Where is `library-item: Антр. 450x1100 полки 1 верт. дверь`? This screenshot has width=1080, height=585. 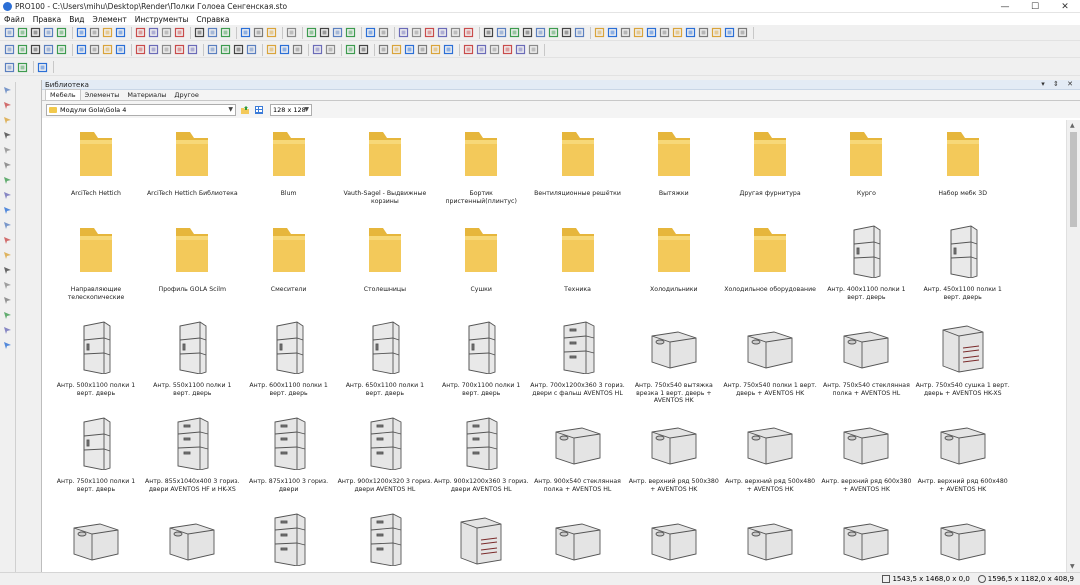
library-item: Антр. 450x1100 полки 1 верт. дверь is located at coordinates (963, 264).